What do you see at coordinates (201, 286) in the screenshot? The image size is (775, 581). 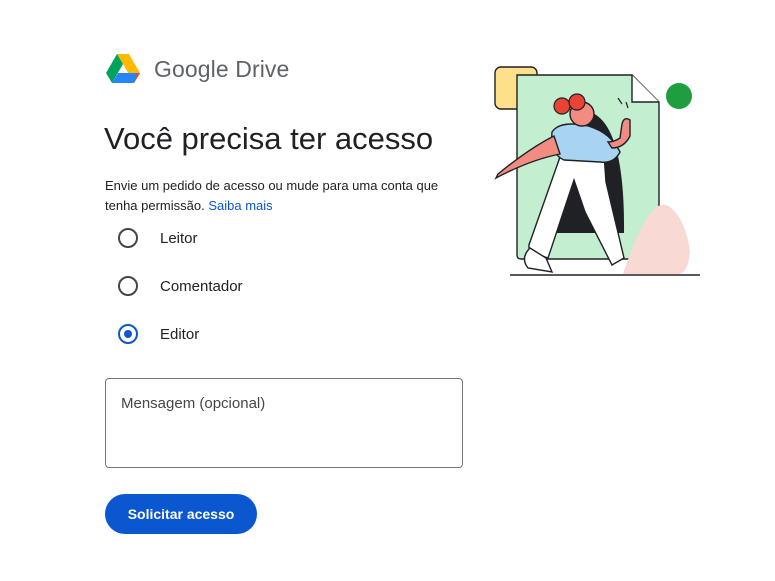 I see `role-label: Comentador` at bounding box center [201, 286].